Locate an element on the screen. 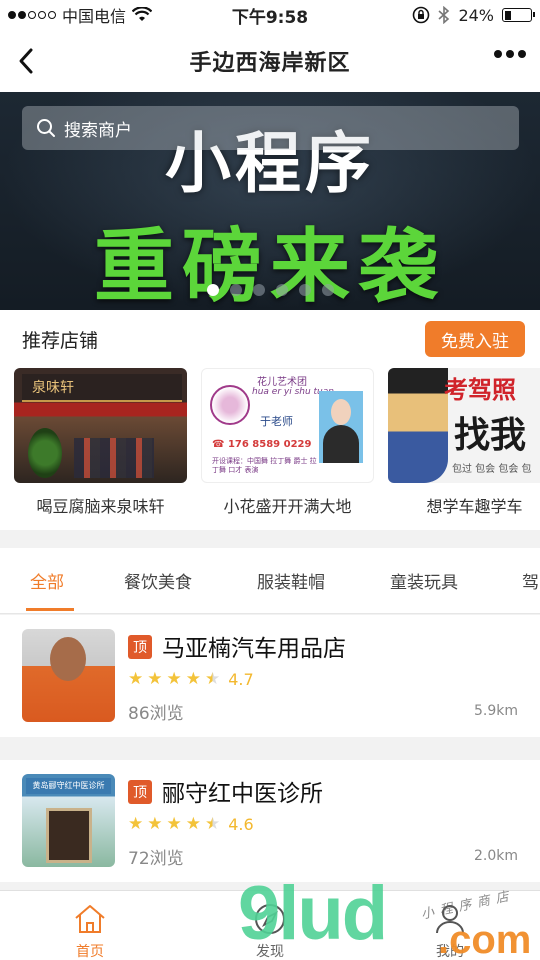  shop-sign: 泉味轩 is located at coordinates (102, 388).